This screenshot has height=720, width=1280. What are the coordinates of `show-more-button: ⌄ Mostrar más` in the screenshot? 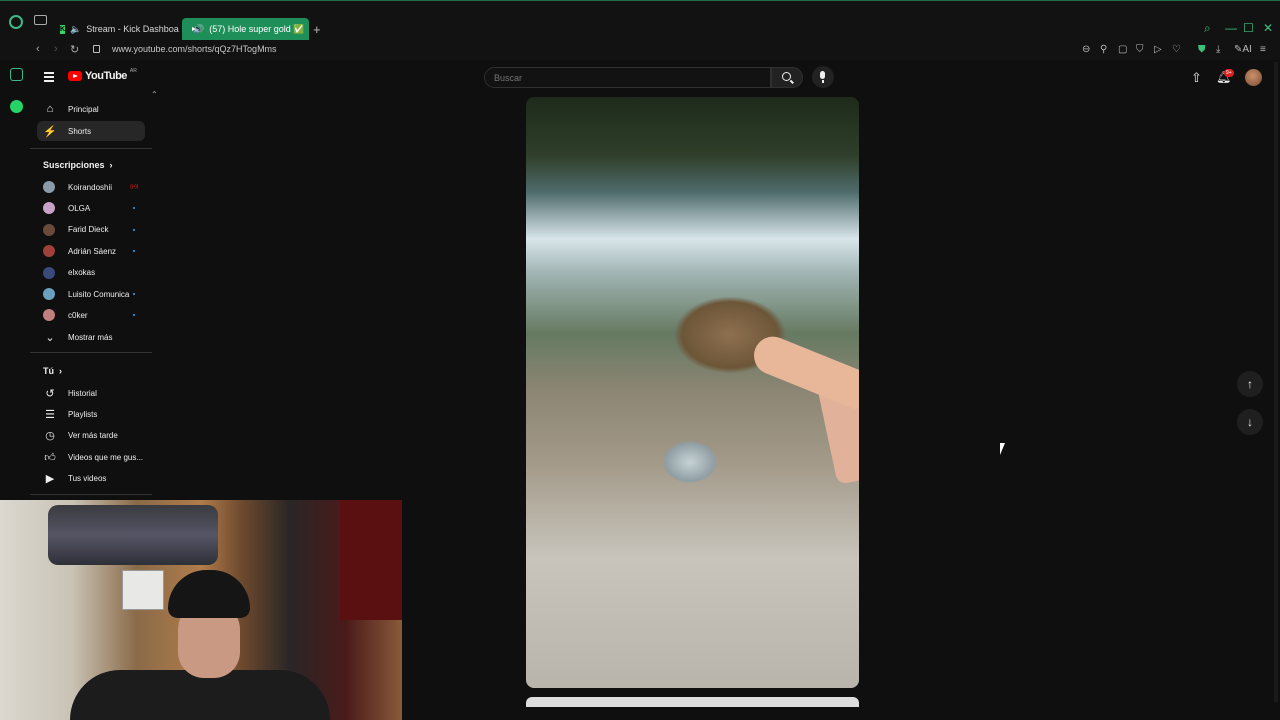 It's located at (91, 337).